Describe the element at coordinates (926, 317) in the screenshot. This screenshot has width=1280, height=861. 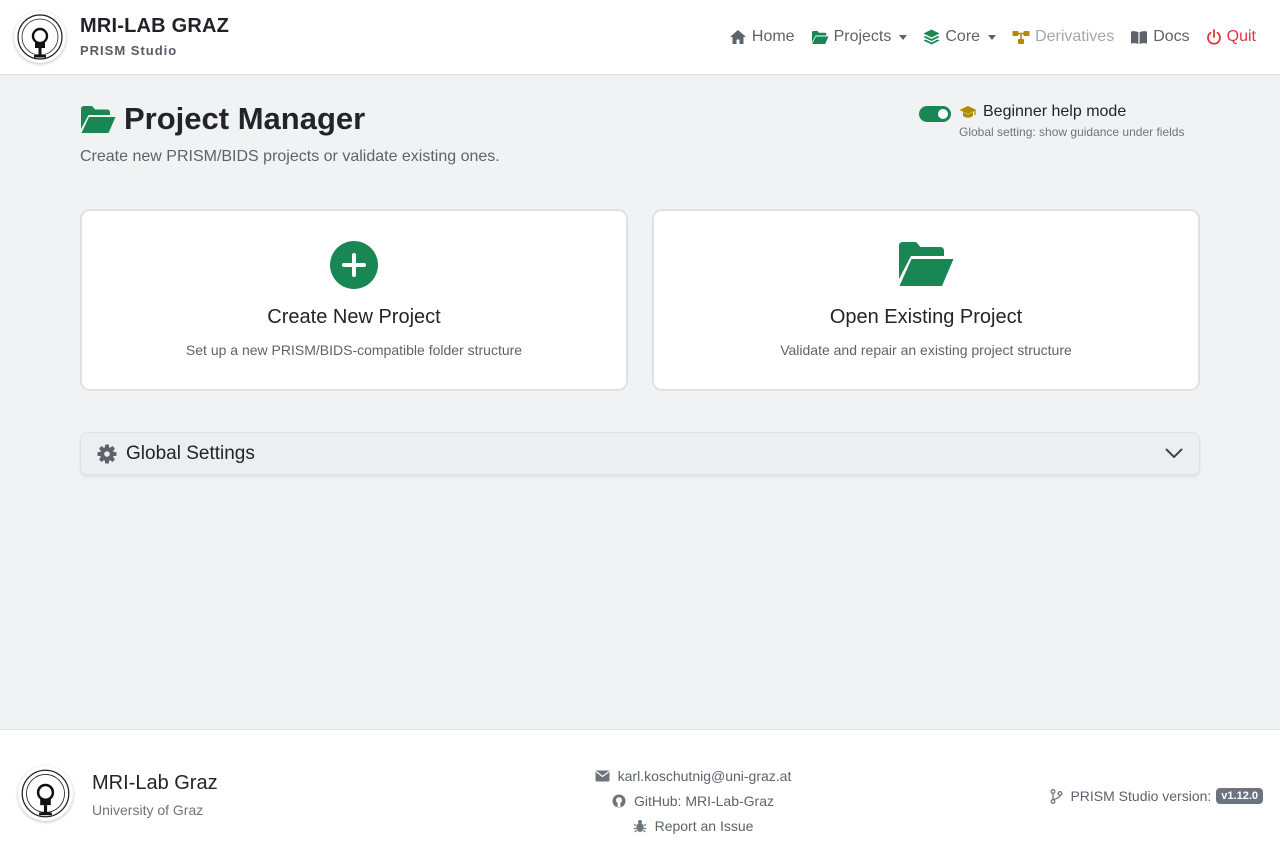
I see `open-project-title: Open Existing Project` at that location.